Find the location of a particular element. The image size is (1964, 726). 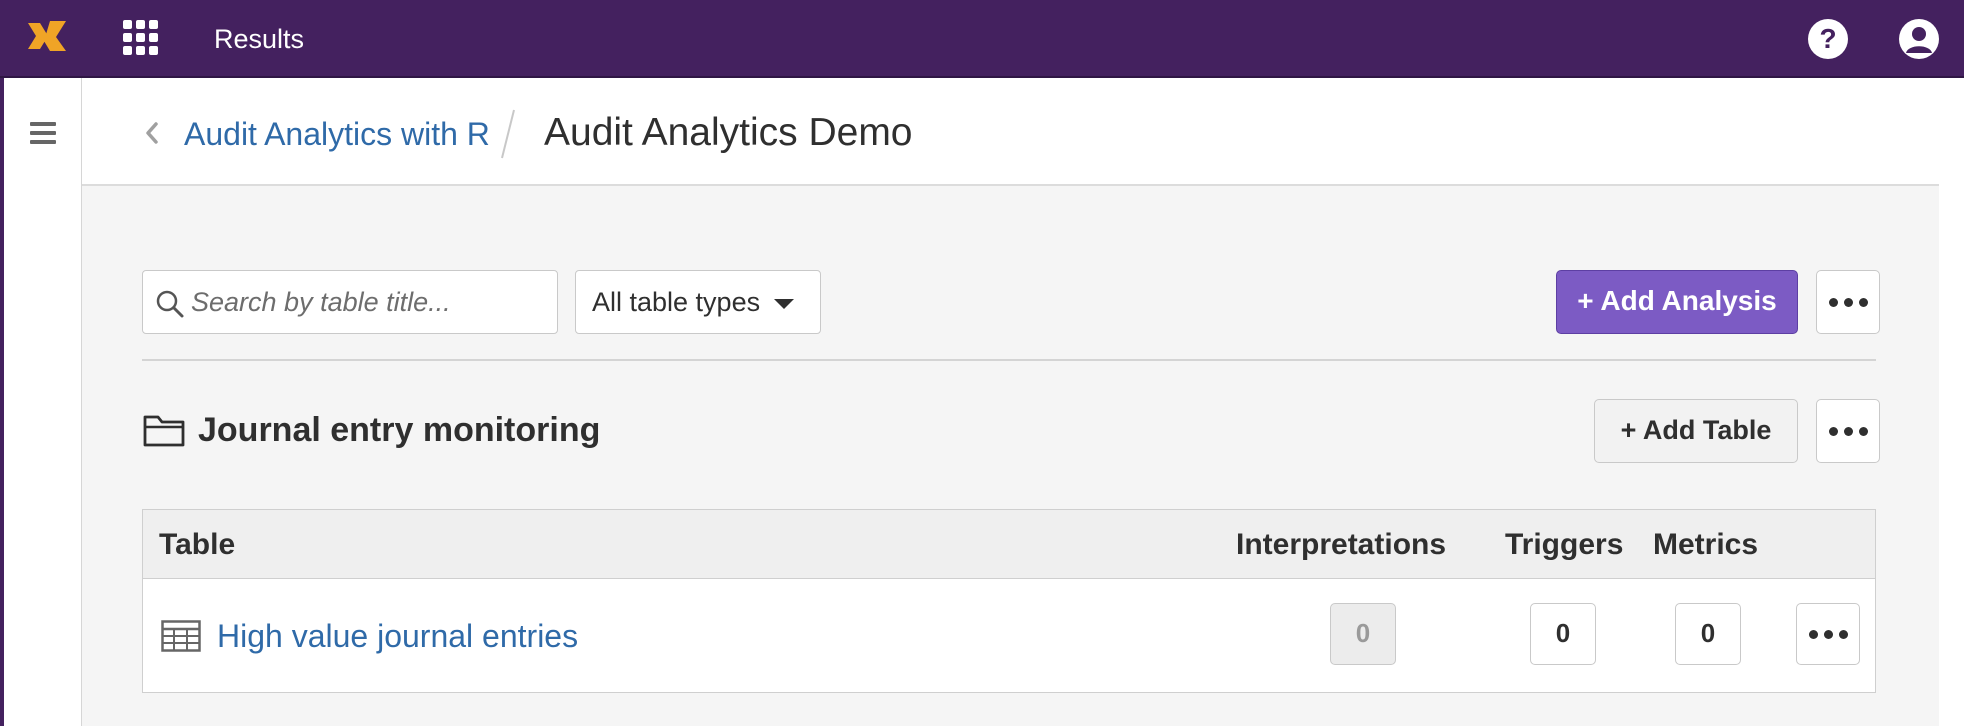

table-icon is located at coordinates (181, 636).